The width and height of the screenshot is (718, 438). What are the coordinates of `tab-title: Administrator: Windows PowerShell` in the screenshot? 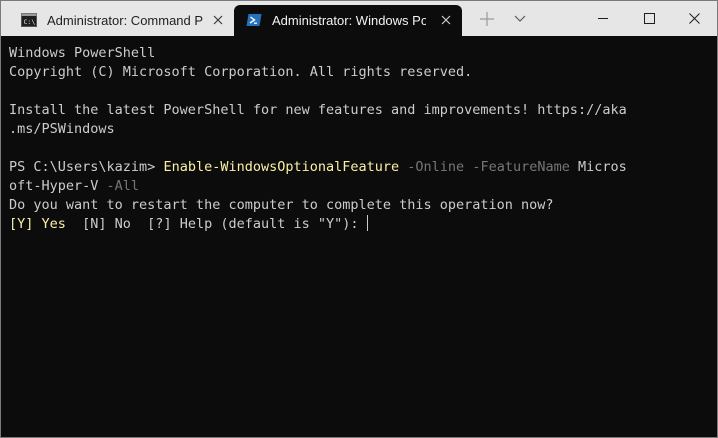 It's located at (349, 20).